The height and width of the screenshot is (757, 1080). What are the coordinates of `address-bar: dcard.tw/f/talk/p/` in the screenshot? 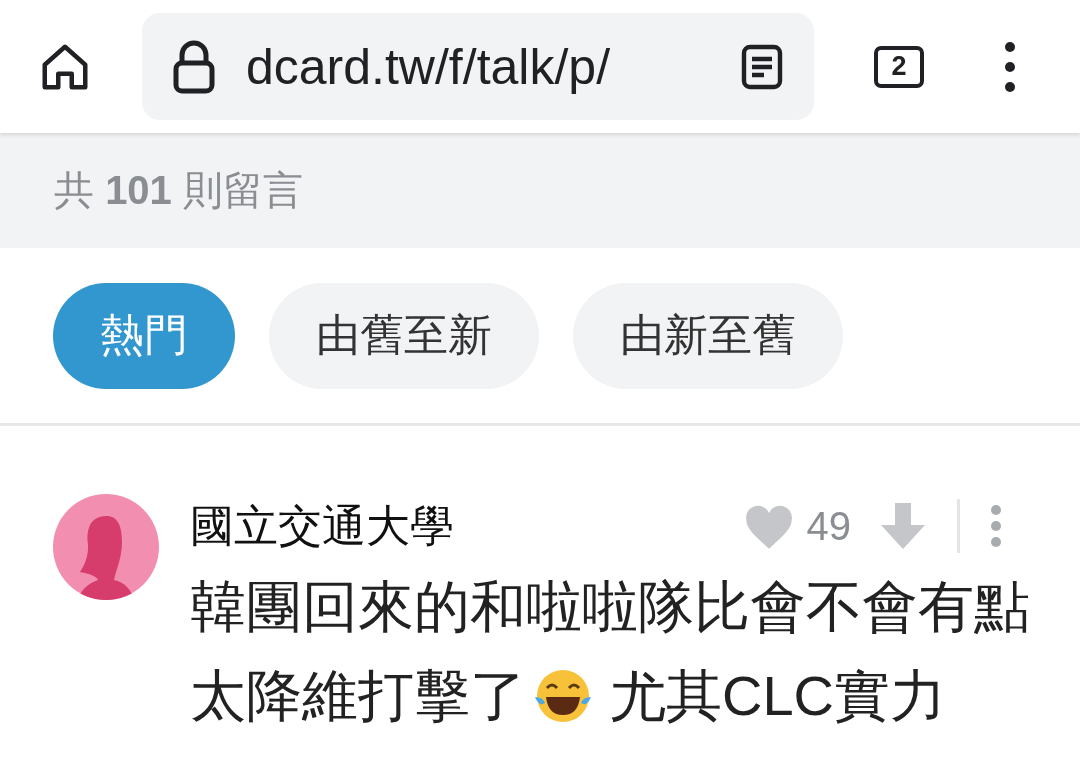 It's located at (478, 66).